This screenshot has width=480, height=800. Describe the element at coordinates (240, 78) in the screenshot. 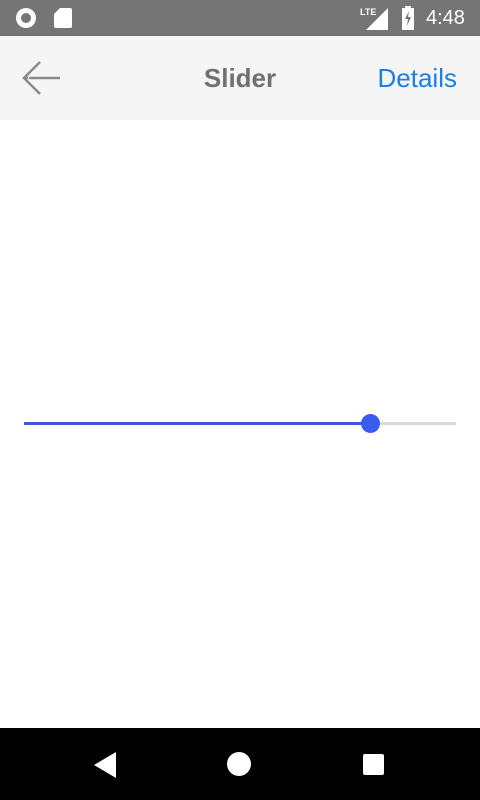

I see `app-bar: Slider Details` at that location.